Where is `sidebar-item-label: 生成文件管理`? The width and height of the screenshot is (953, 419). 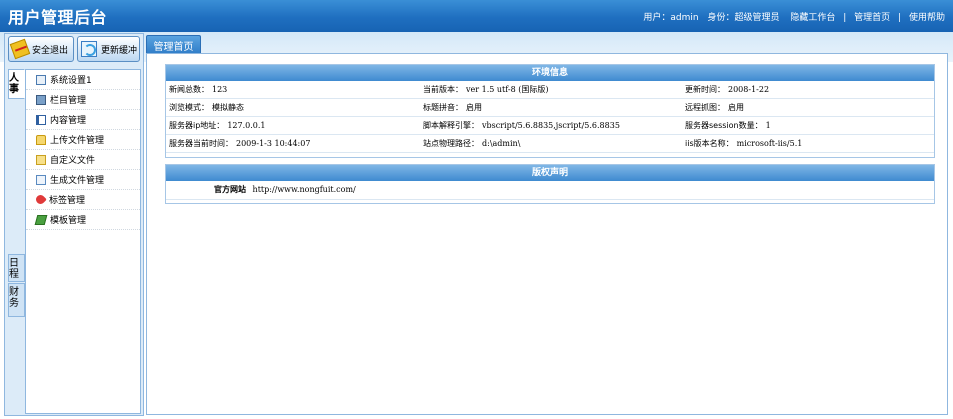
sidebar-item-label: 生成文件管理 is located at coordinates (77, 181).